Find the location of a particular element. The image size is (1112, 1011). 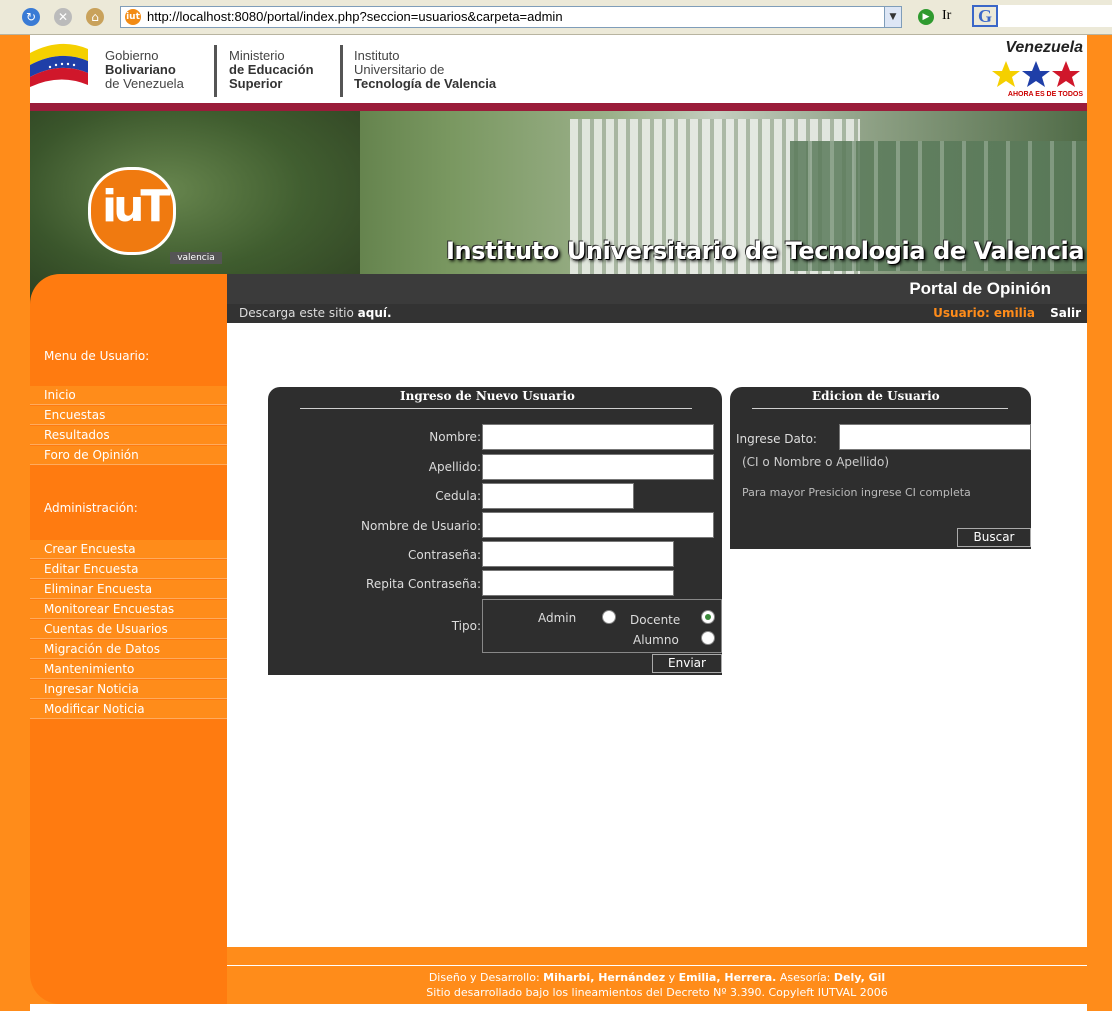

gov-line: Universitario de is located at coordinates (399, 69).